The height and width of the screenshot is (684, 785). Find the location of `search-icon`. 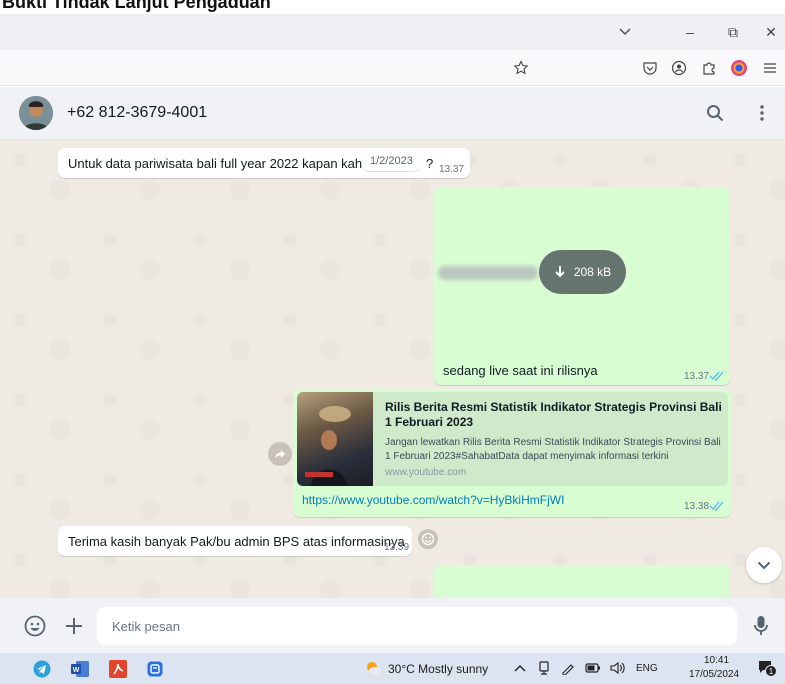

search-icon is located at coordinates (715, 113).